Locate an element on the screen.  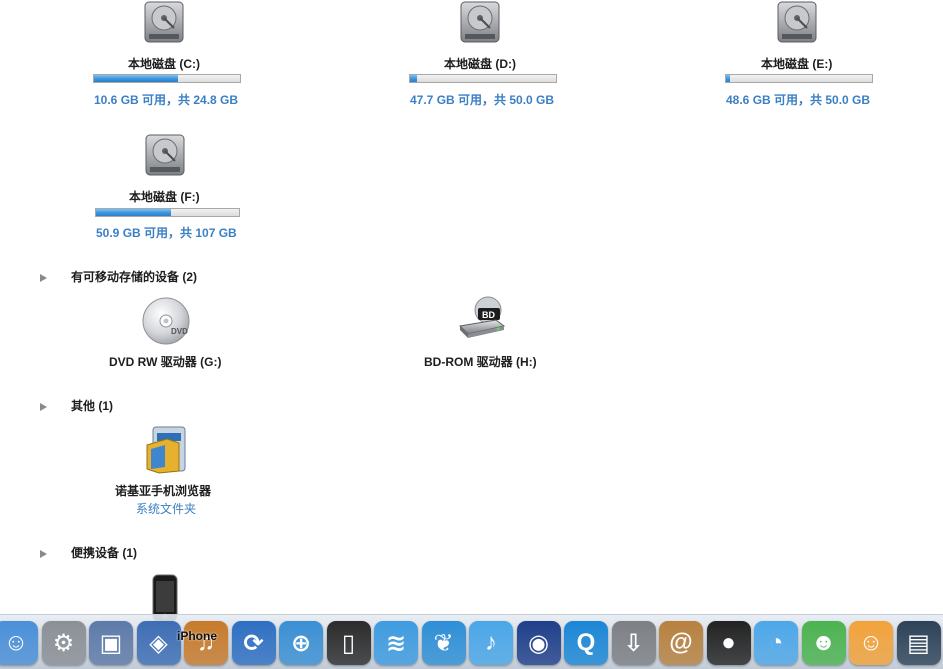
section-title: 其他 (1) is located at coordinates (92, 406).